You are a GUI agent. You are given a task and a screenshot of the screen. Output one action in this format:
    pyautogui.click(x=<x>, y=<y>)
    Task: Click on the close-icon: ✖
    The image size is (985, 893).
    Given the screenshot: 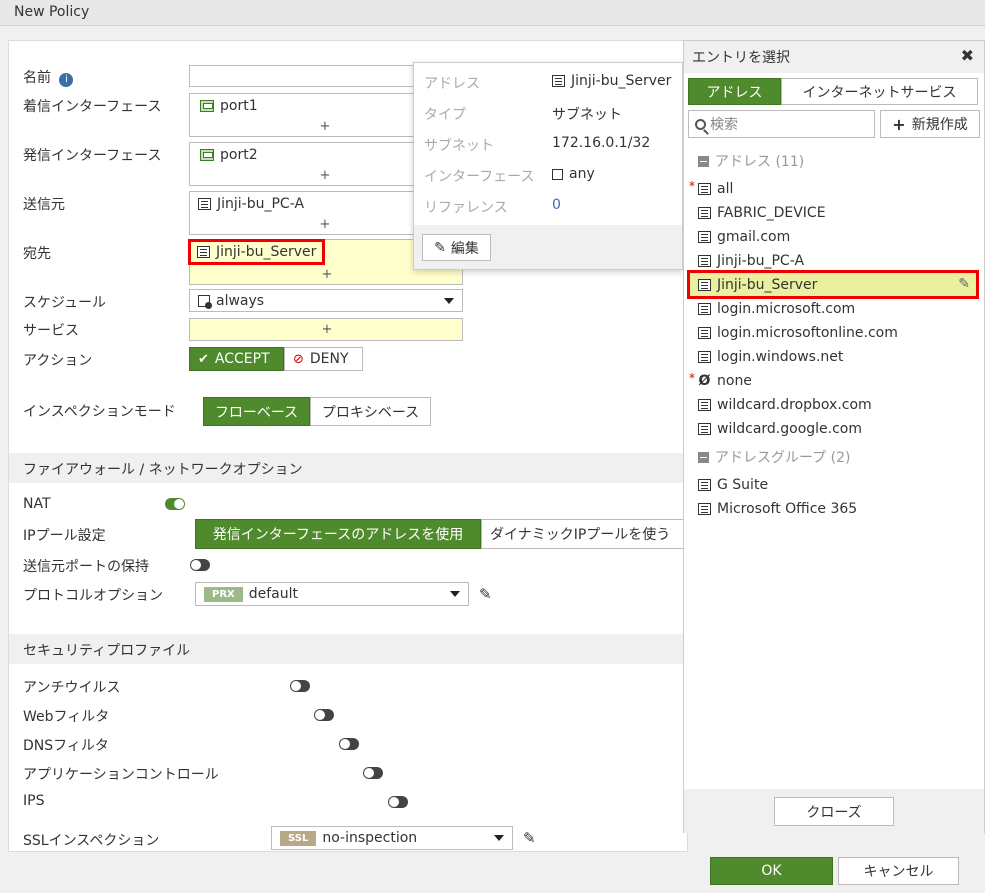 What is the action you would take?
    pyautogui.click(x=967, y=55)
    